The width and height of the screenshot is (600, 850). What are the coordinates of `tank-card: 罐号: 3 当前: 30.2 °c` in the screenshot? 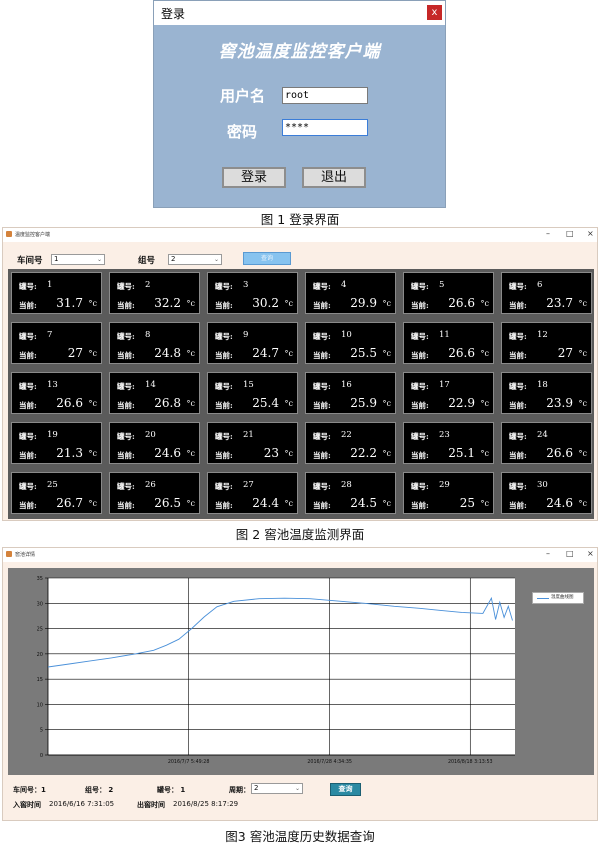 It's located at (252, 293).